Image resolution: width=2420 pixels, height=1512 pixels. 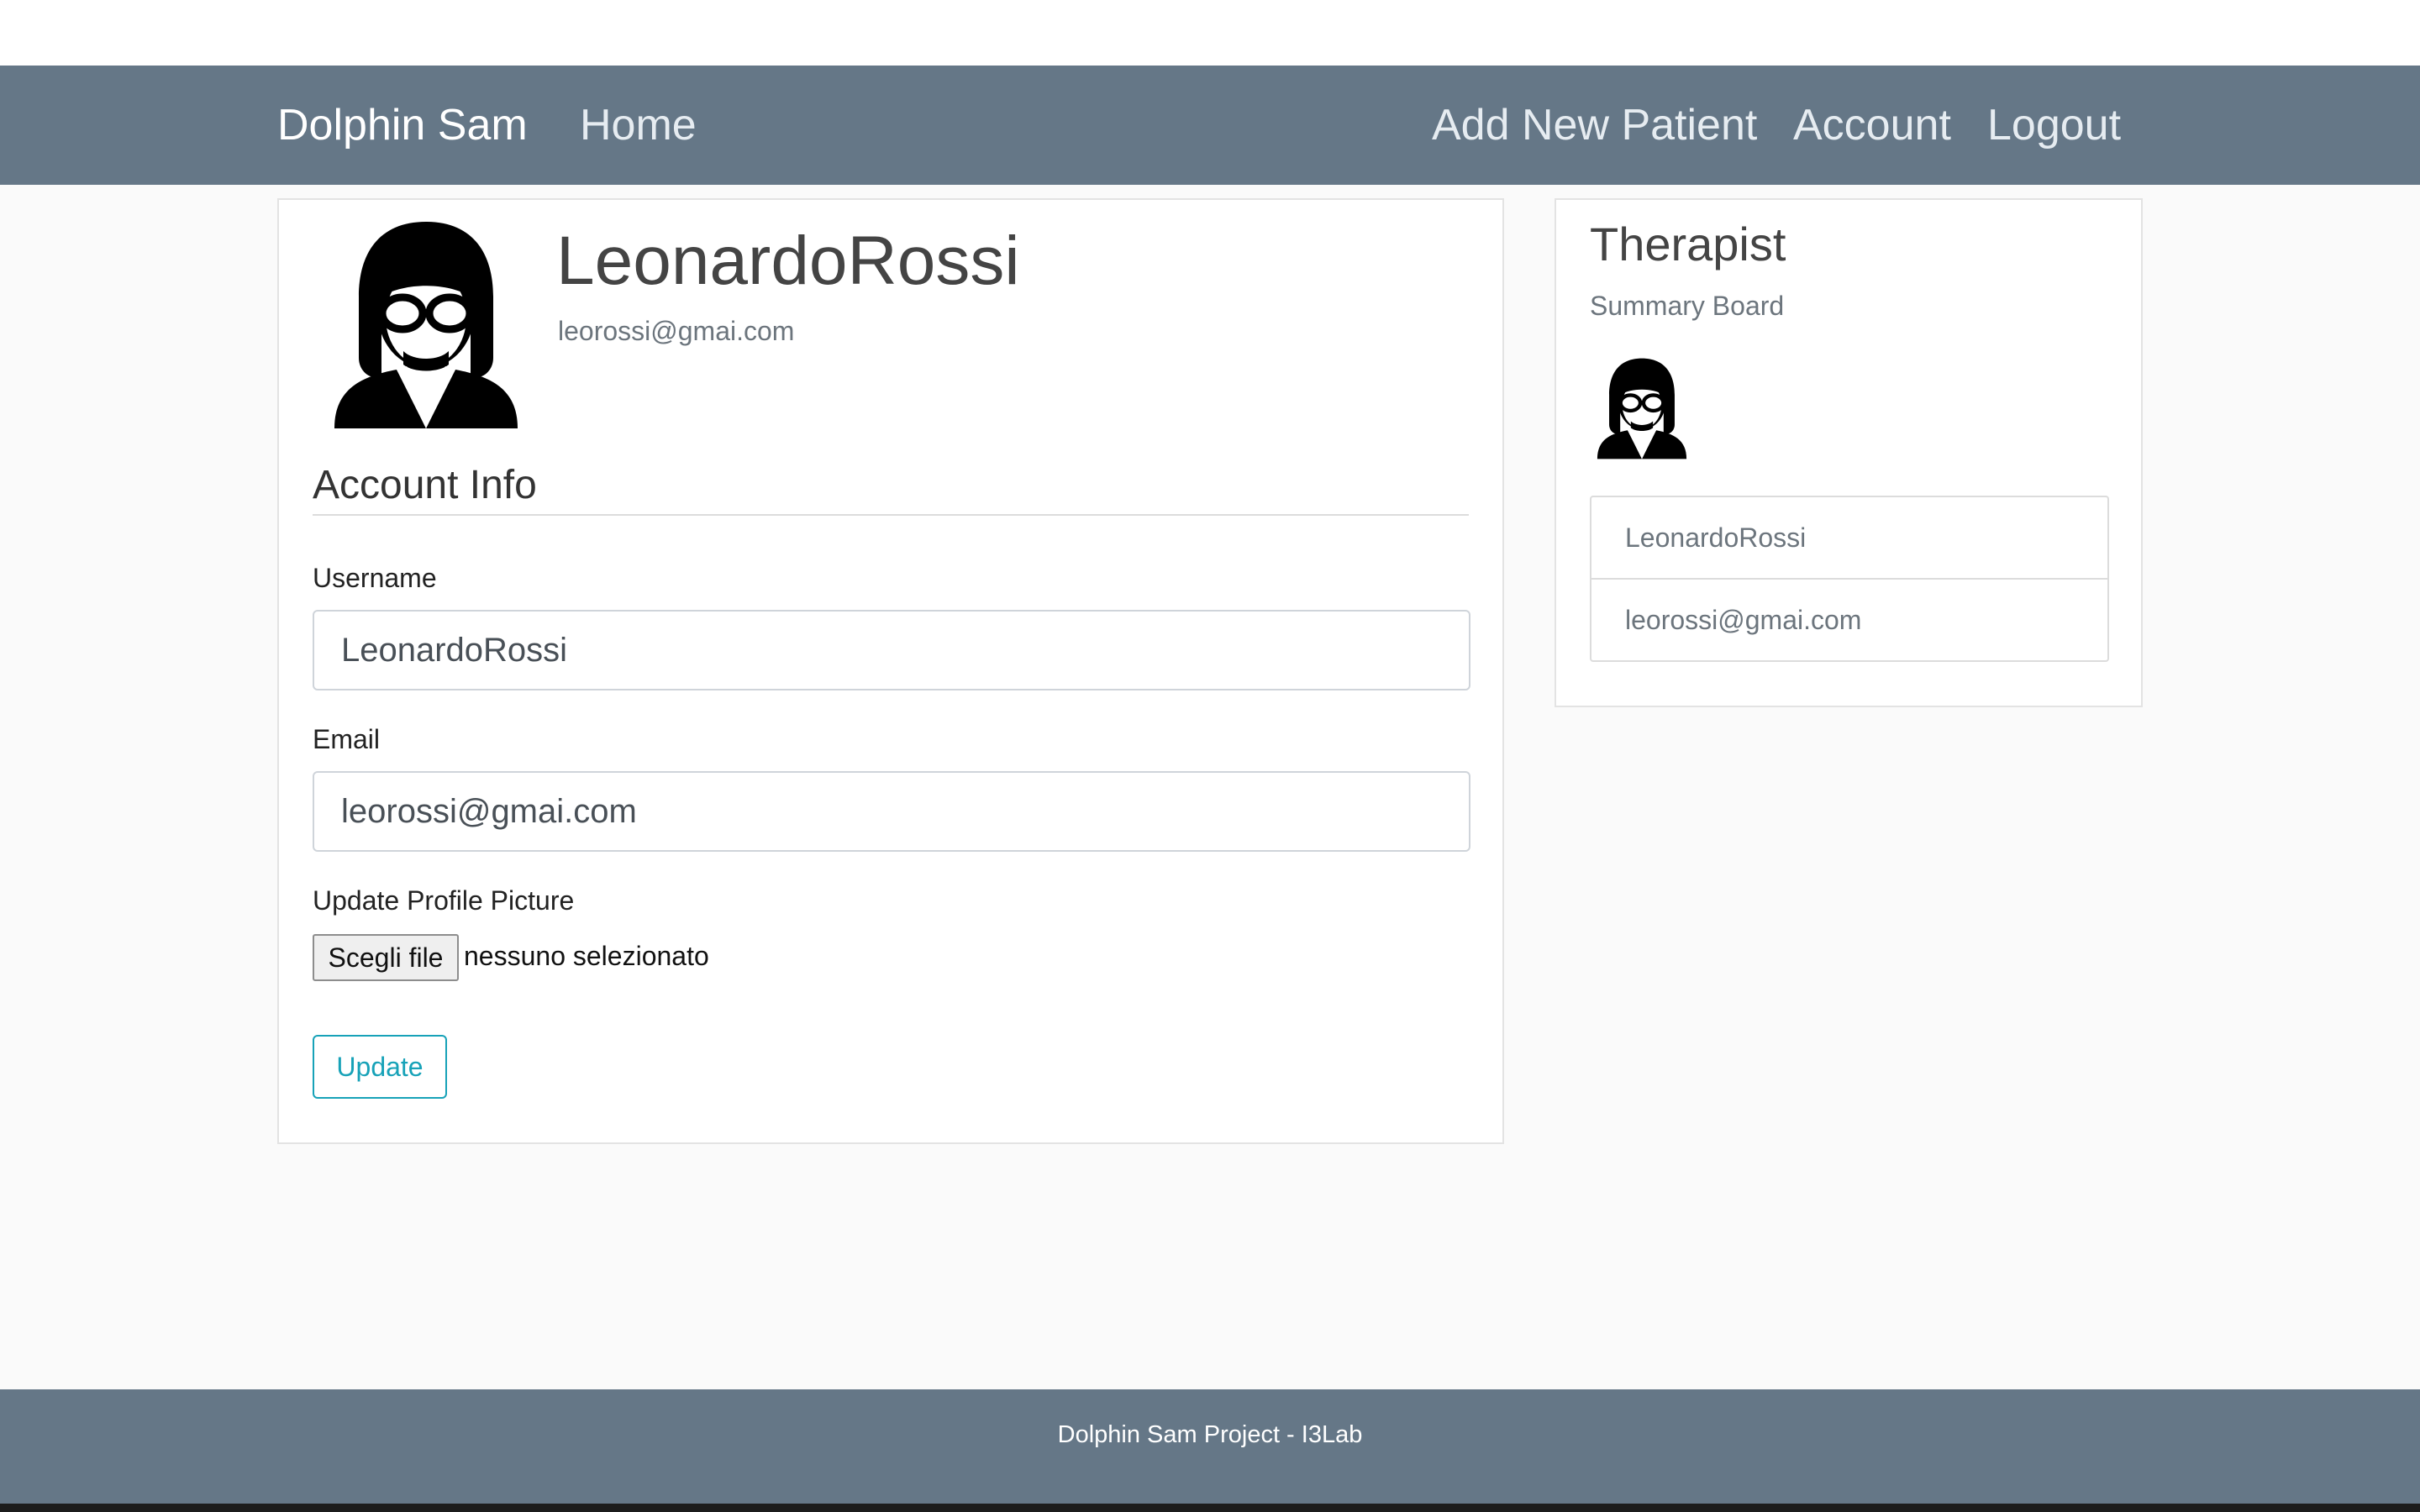 What do you see at coordinates (1688, 244) in the screenshot?
I see `sidebar-title: Therapist` at bounding box center [1688, 244].